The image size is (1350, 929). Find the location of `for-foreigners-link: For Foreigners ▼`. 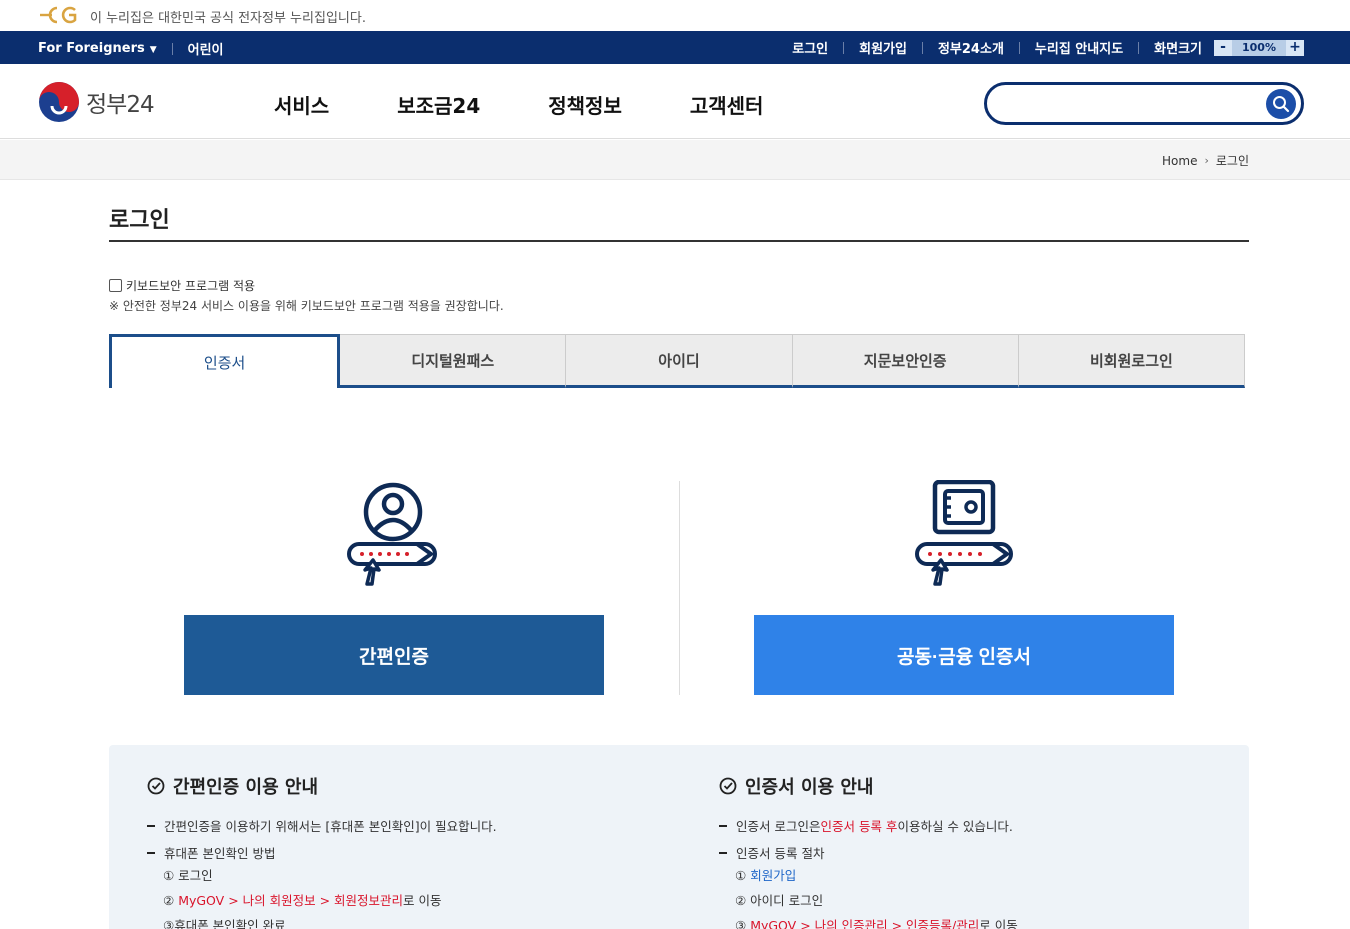

for-foreigners-link: For Foreigners ▼ is located at coordinates (97, 48).